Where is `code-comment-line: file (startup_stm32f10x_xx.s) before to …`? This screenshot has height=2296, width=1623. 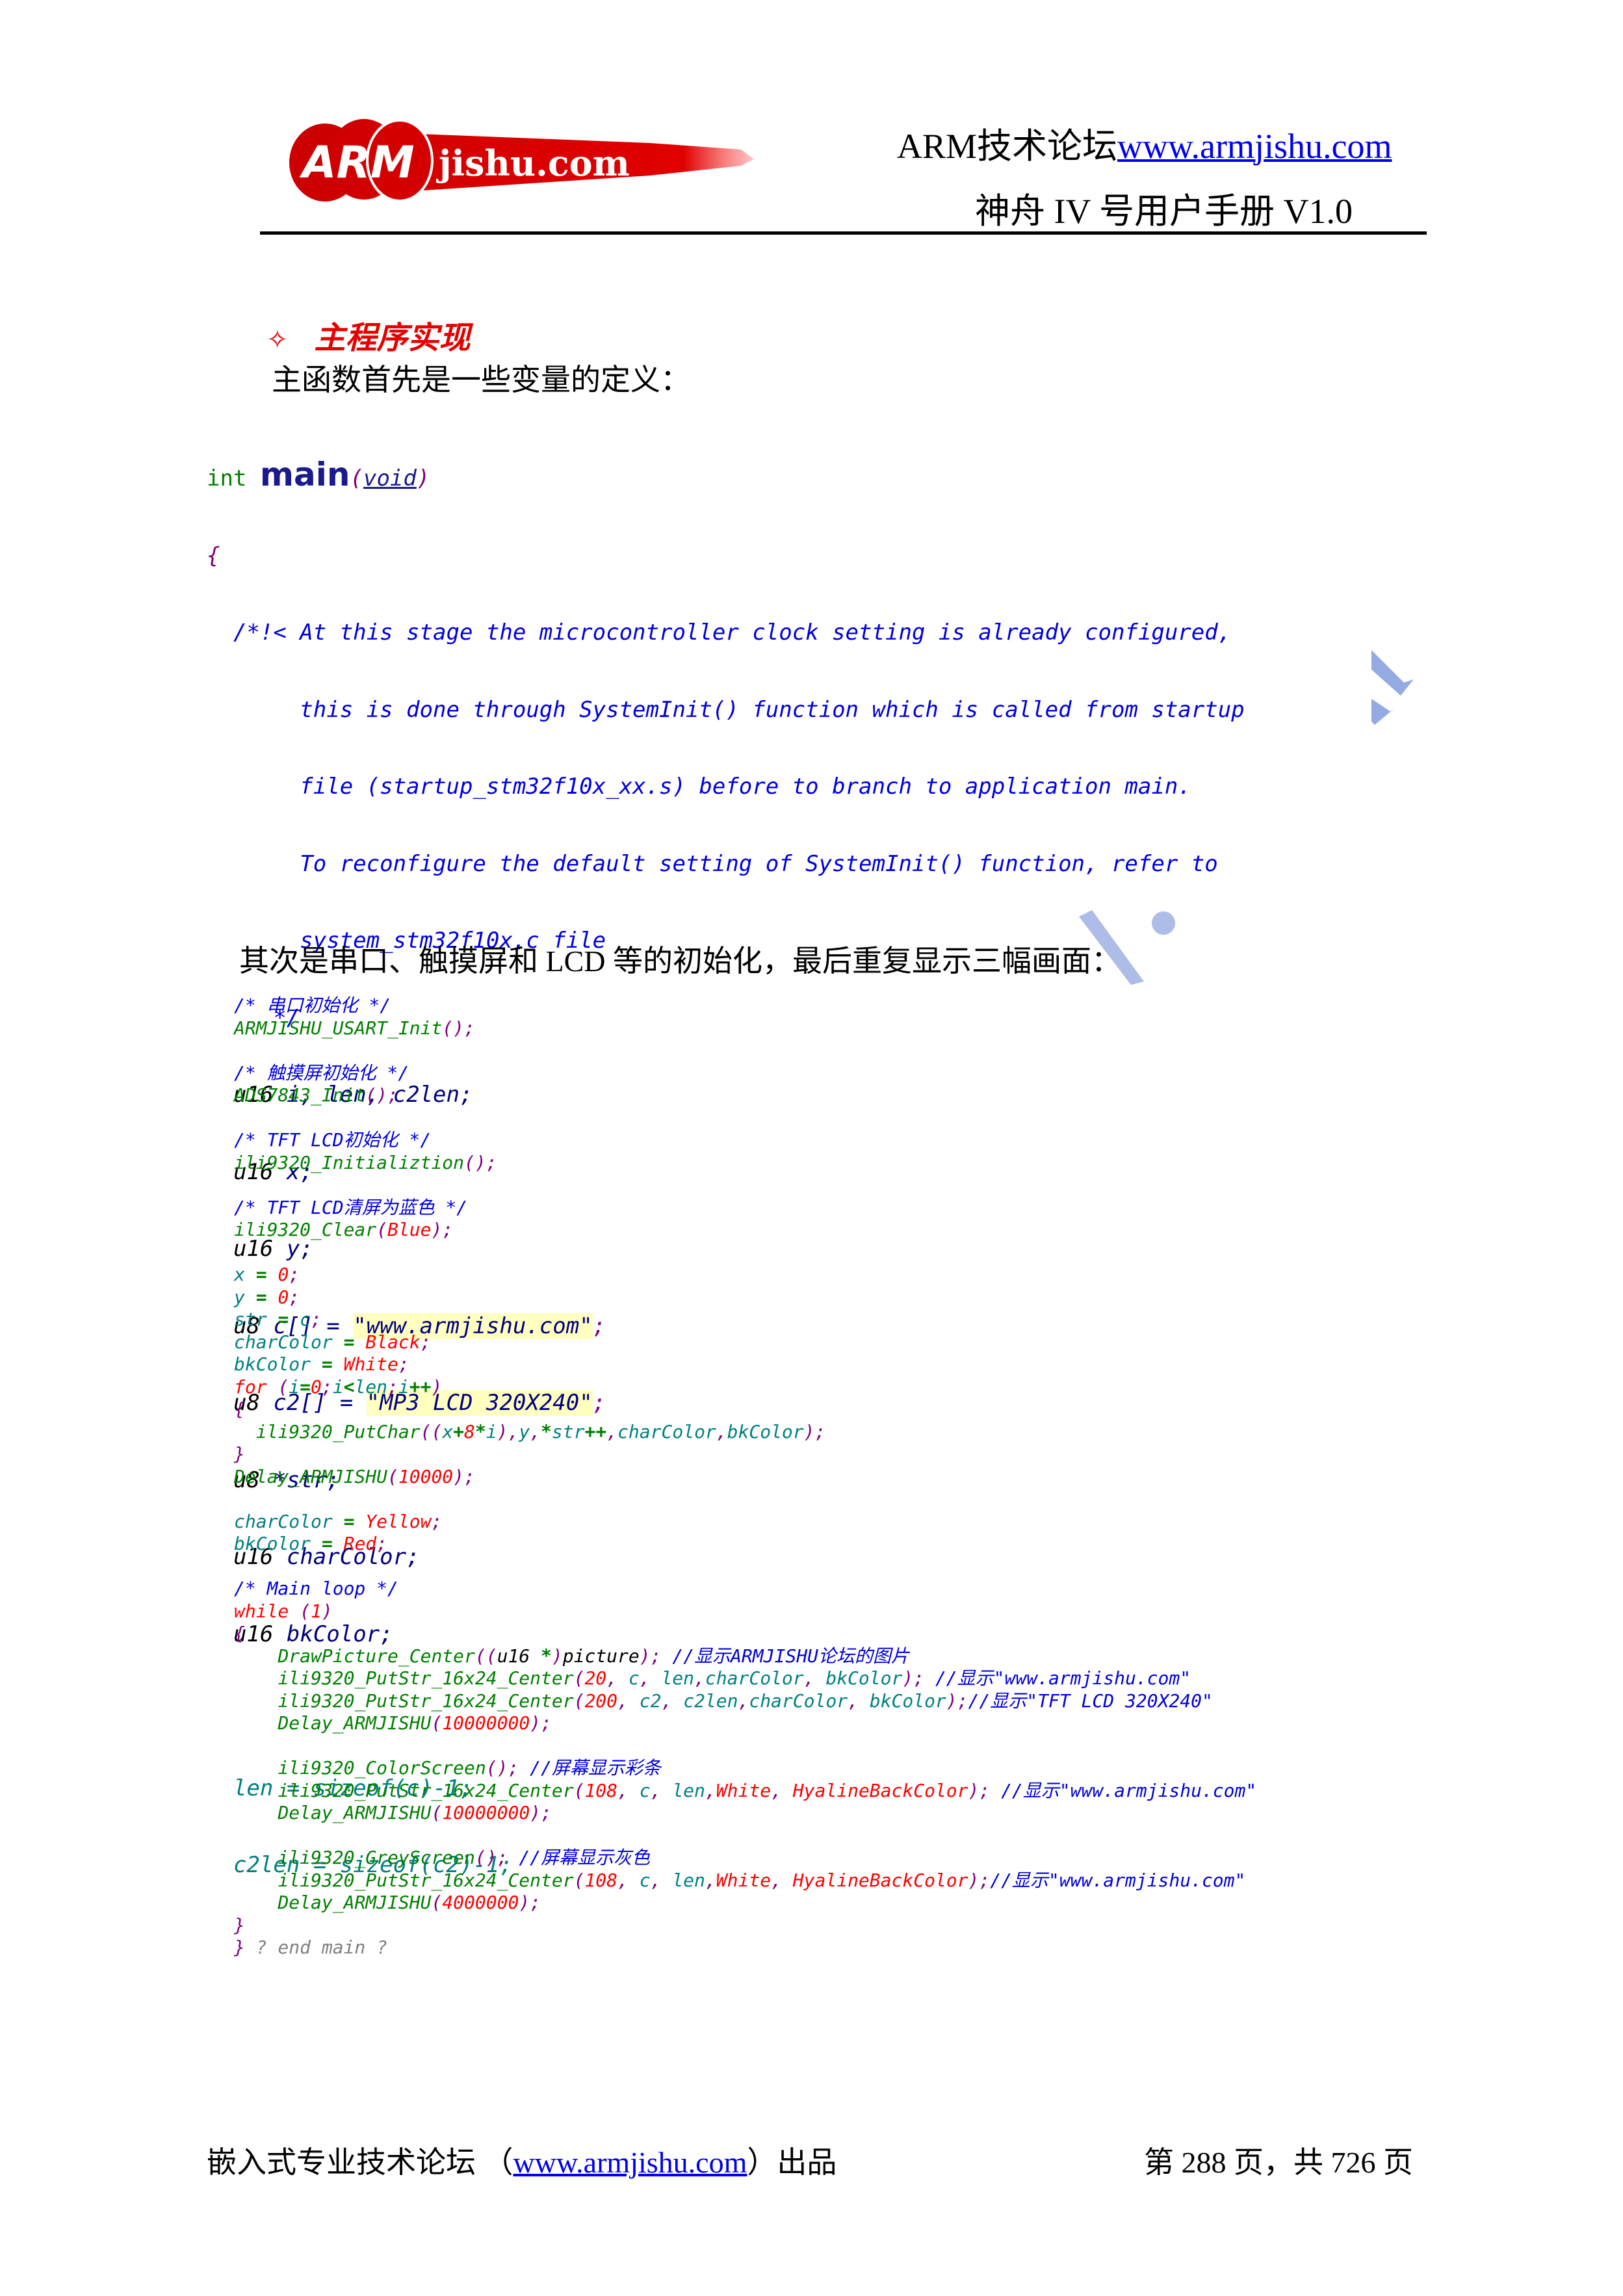 code-comment-line: file (startup_stm32f10x_xx.s) before to … is located at coordinates (712, 787).